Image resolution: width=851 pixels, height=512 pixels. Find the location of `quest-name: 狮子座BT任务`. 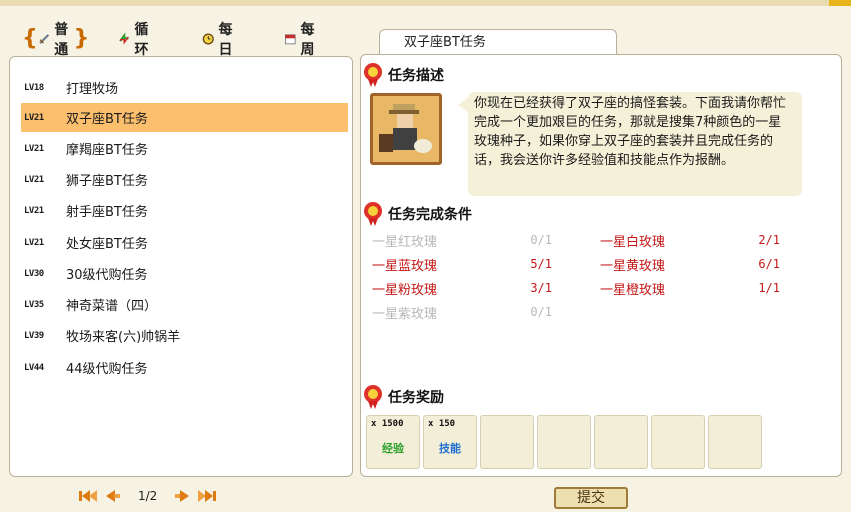

quest-name: 狮子座BT任务 is located at coordinates (107, 181).